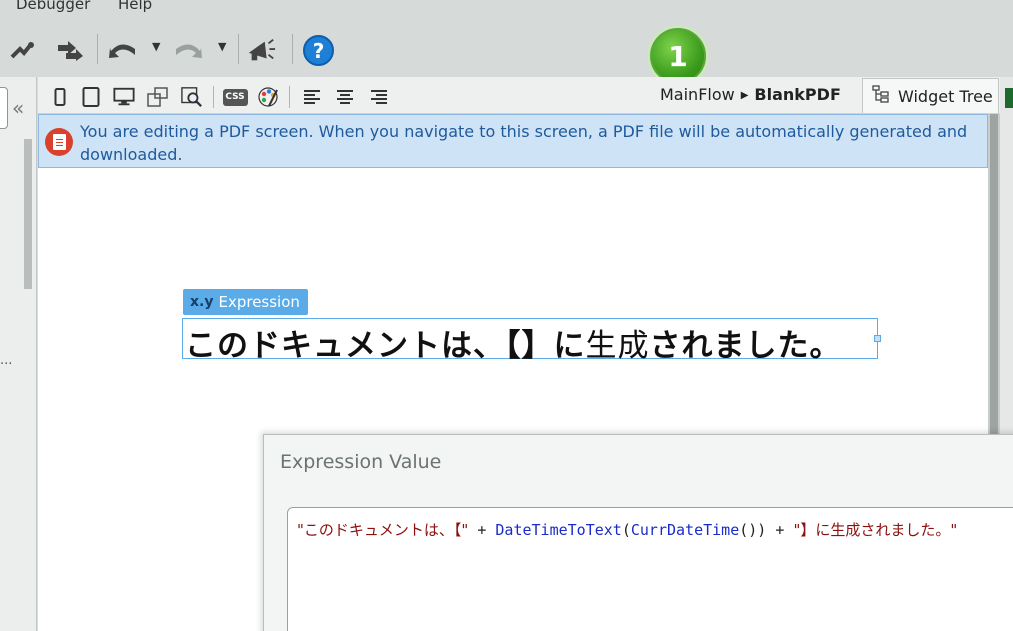 Image resolution: width=1013 pixels, height=631 pixels. Describe the element at coordinates (235, 97) in the screenshot. I see `css-icon: CSS` at that location.